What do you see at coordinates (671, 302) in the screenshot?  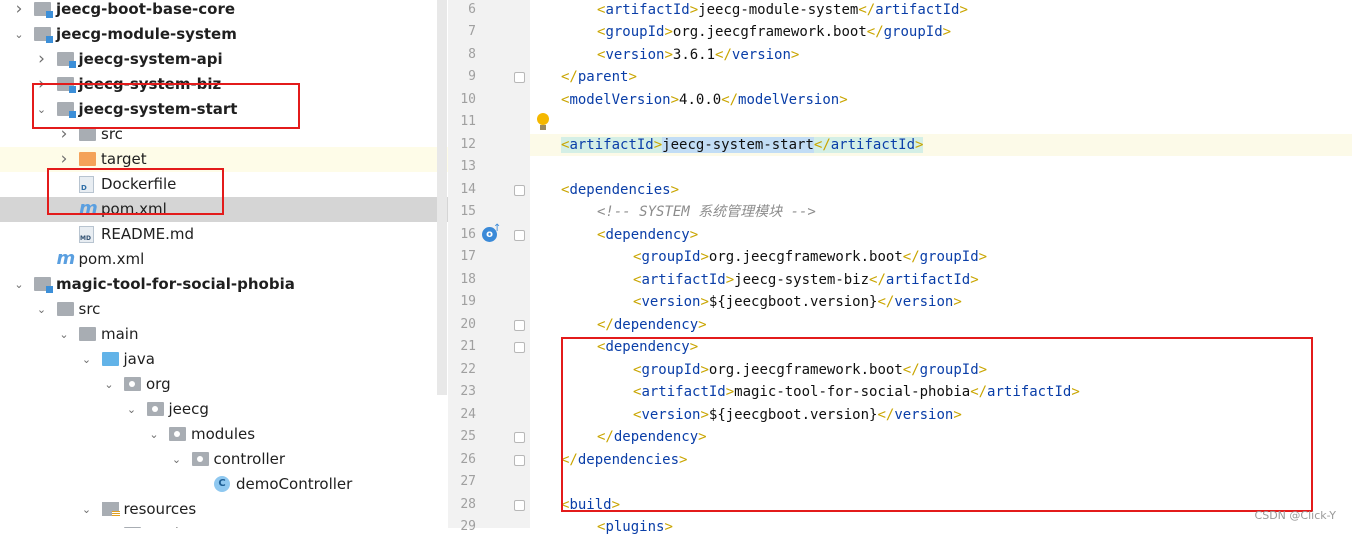 I see `code-token: version` at bounding box center [671, 302].